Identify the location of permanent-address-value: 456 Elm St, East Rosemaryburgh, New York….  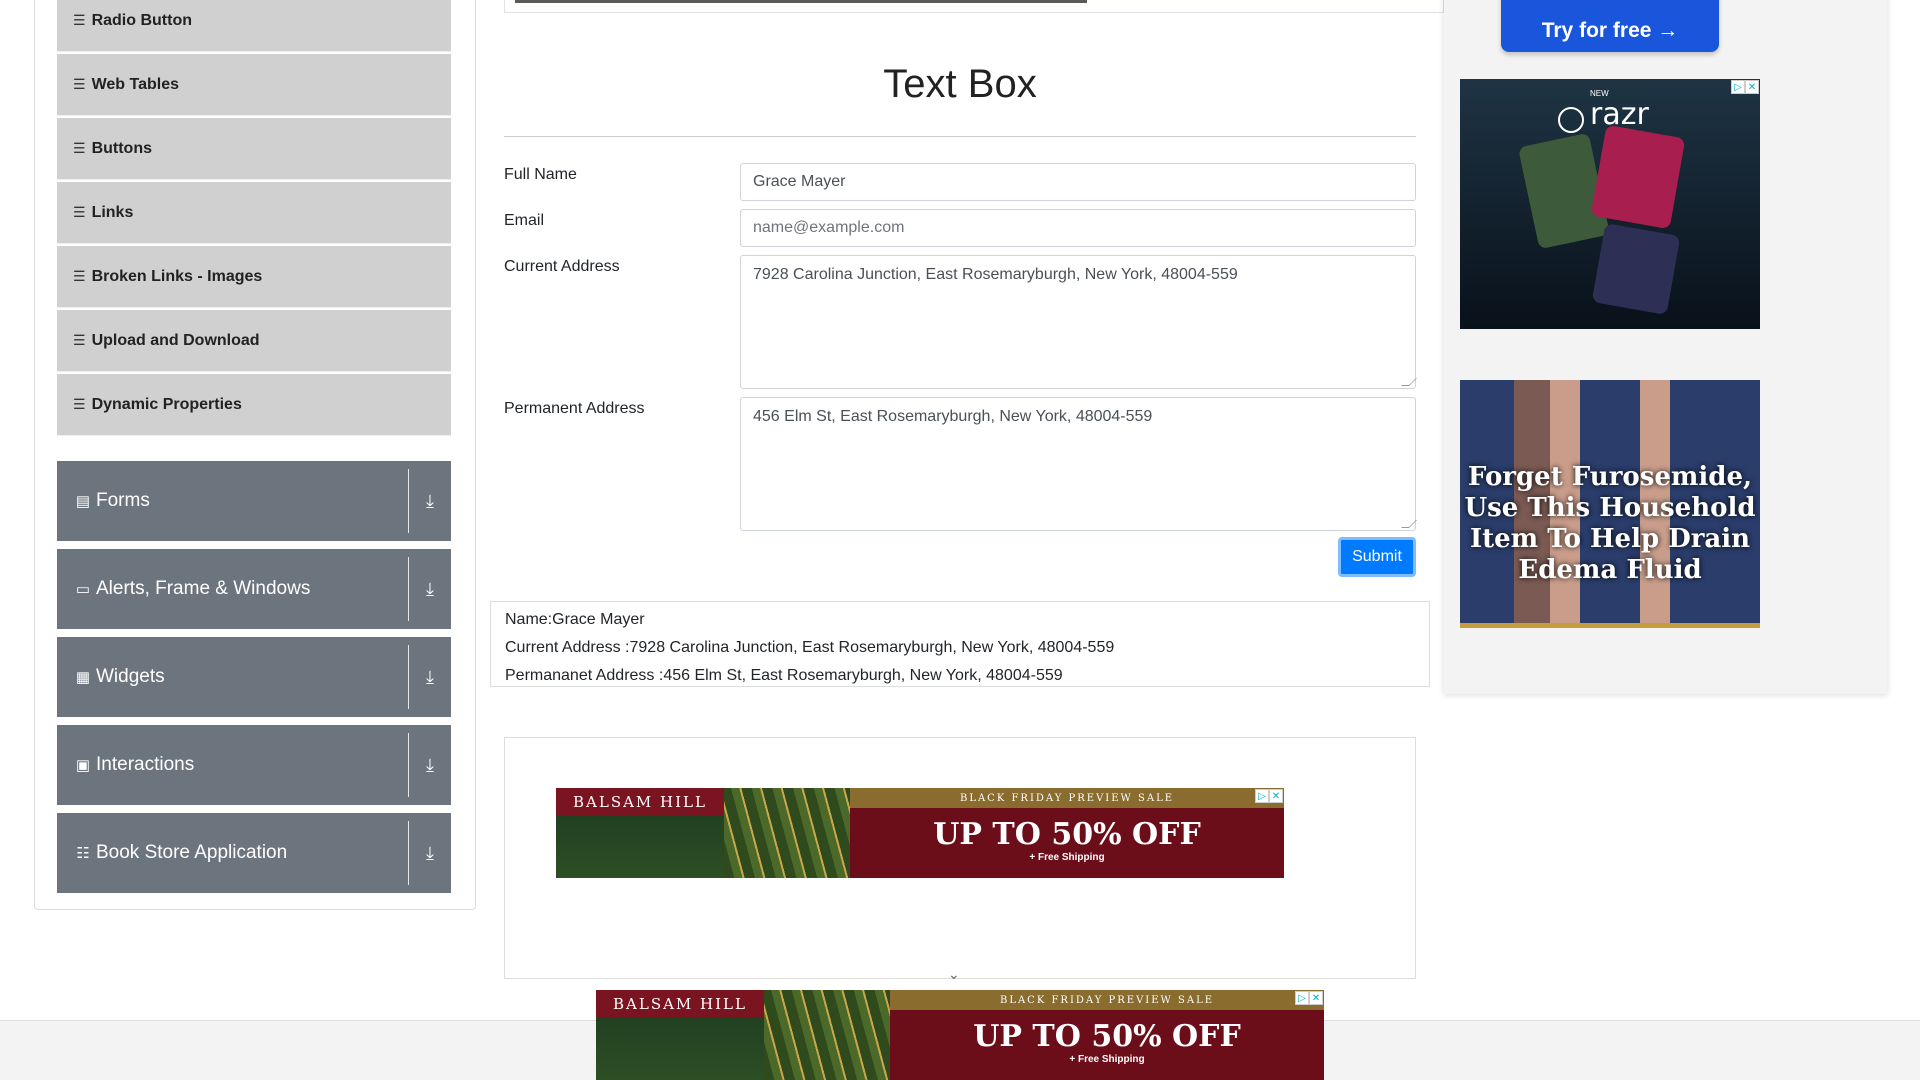
(953, 416).